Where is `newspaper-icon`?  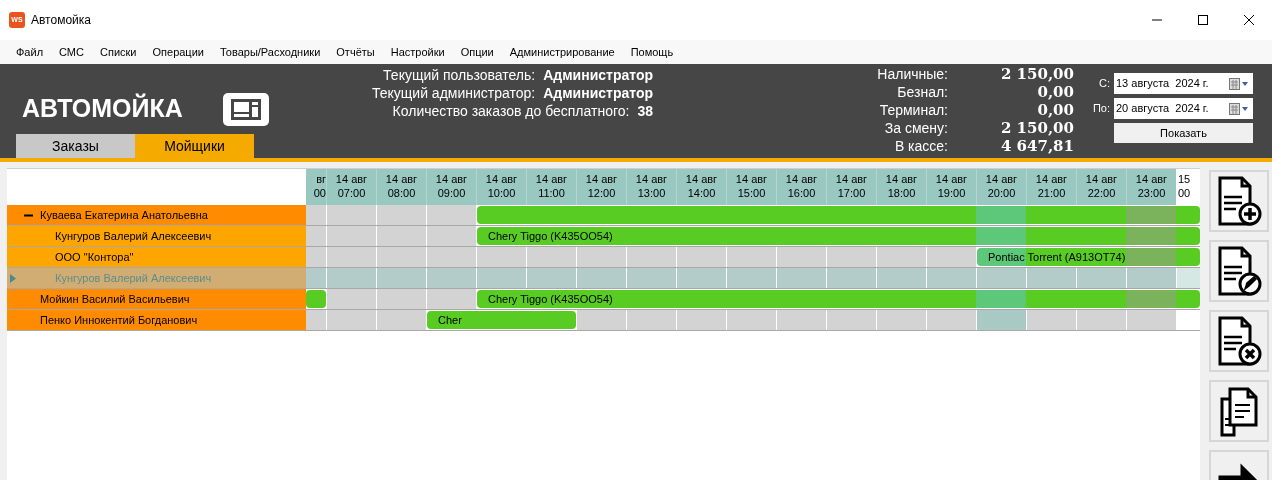 newspaper-icon is located at coordinates (245, 109).